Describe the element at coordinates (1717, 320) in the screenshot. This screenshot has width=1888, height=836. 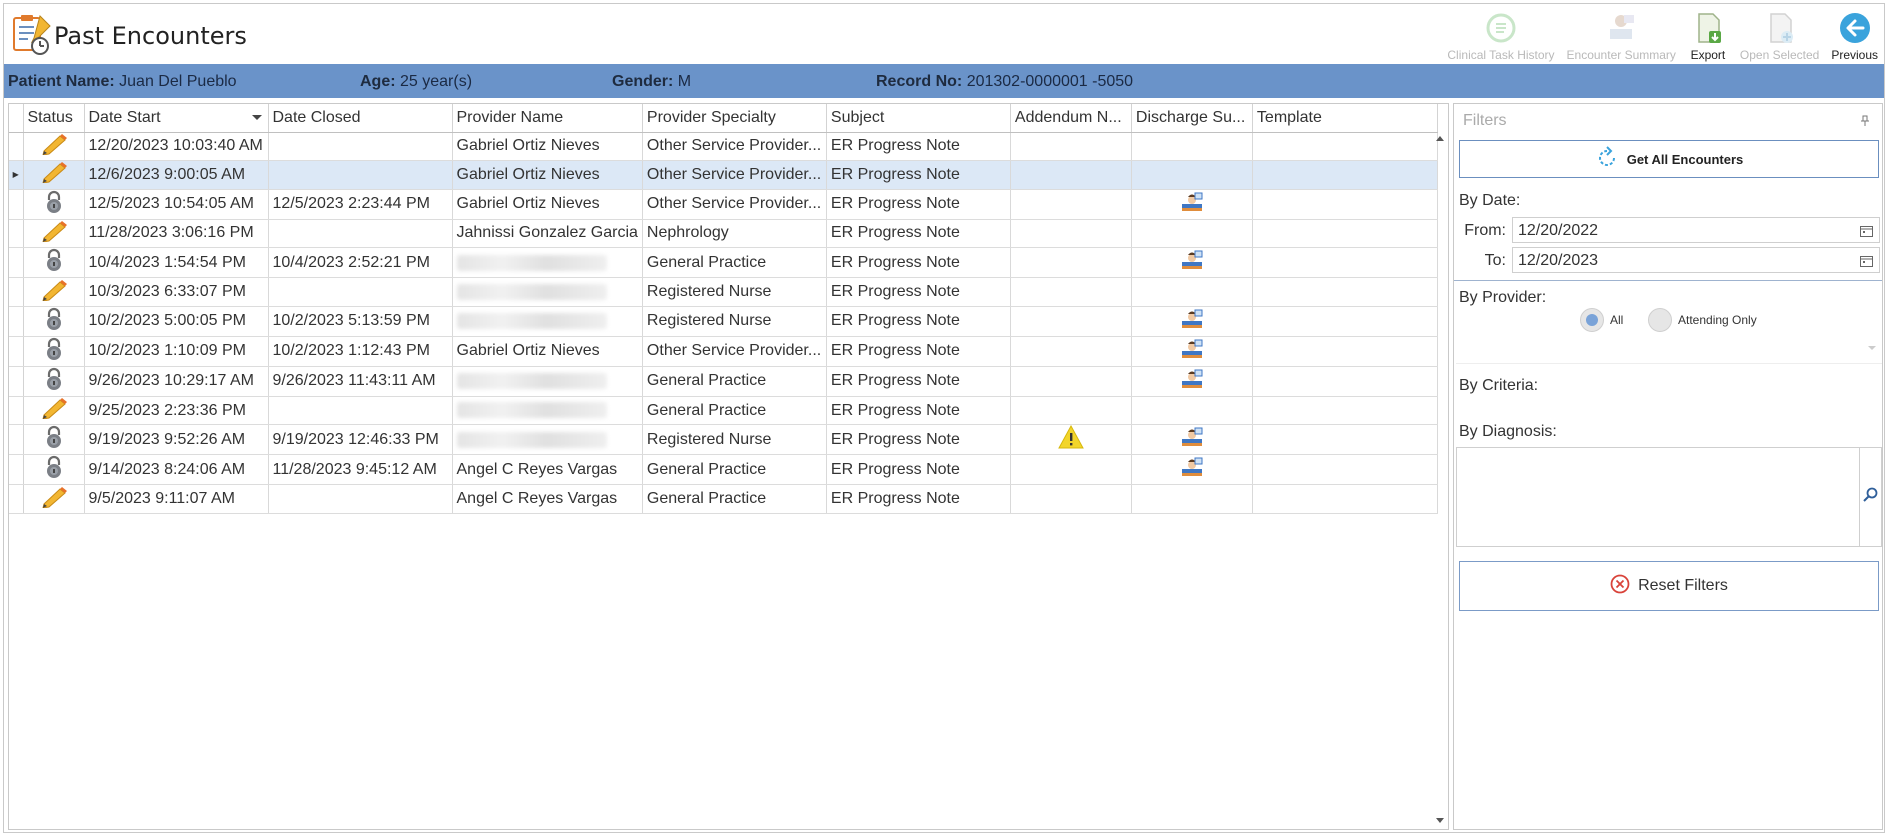
I see `radio-attending-label: Attending Only` at that location.